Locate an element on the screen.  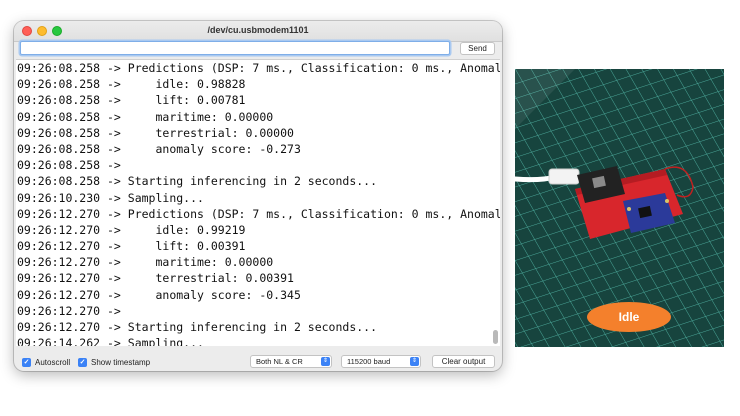
line-ending-select: Both NL & CR ⇕ is located at coordinates (291, 361).